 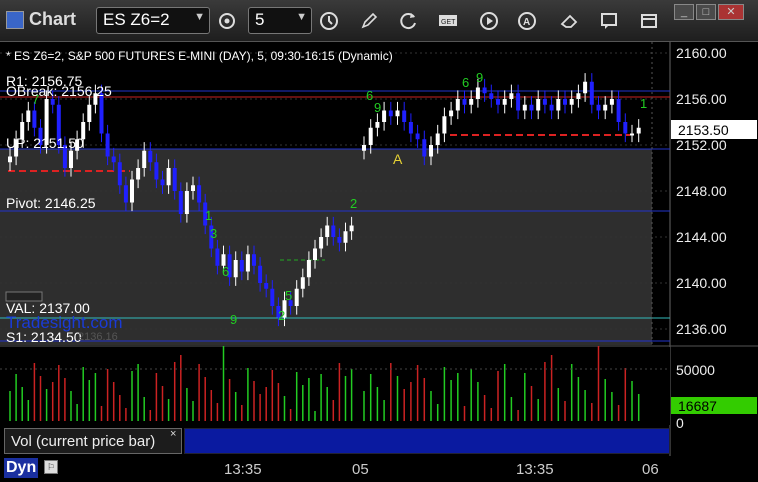 What do you see at coordinates (731, 12) in the screenshot?
I see `close-icon: ✕` at bounding box center [731, 12].